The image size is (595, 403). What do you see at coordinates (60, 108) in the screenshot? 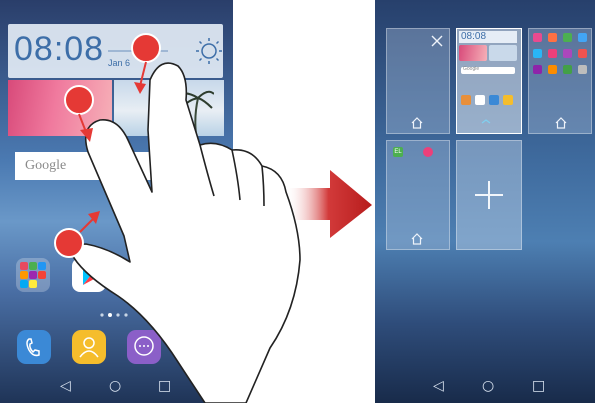
I see `photo-widget-pink` at bounding box center [60, 108].